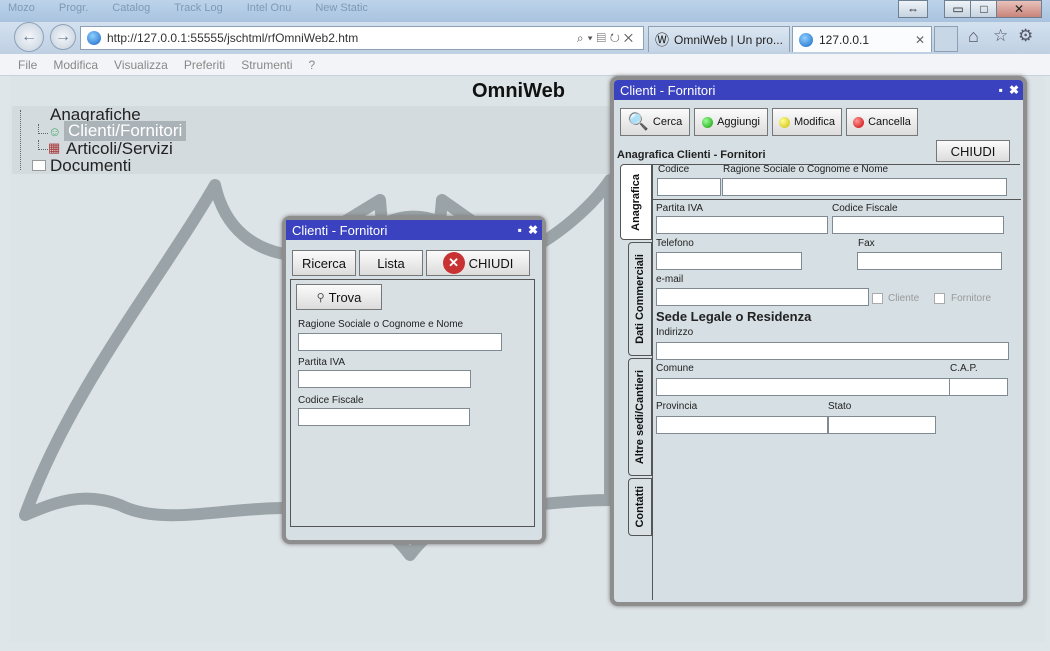 Image resolution: width=1050 pixels, height=651 pixels. Describe the element at coordinates (655, 122) in the screenshot. I see `cerca-button: 🔍 Cerca` at that location.